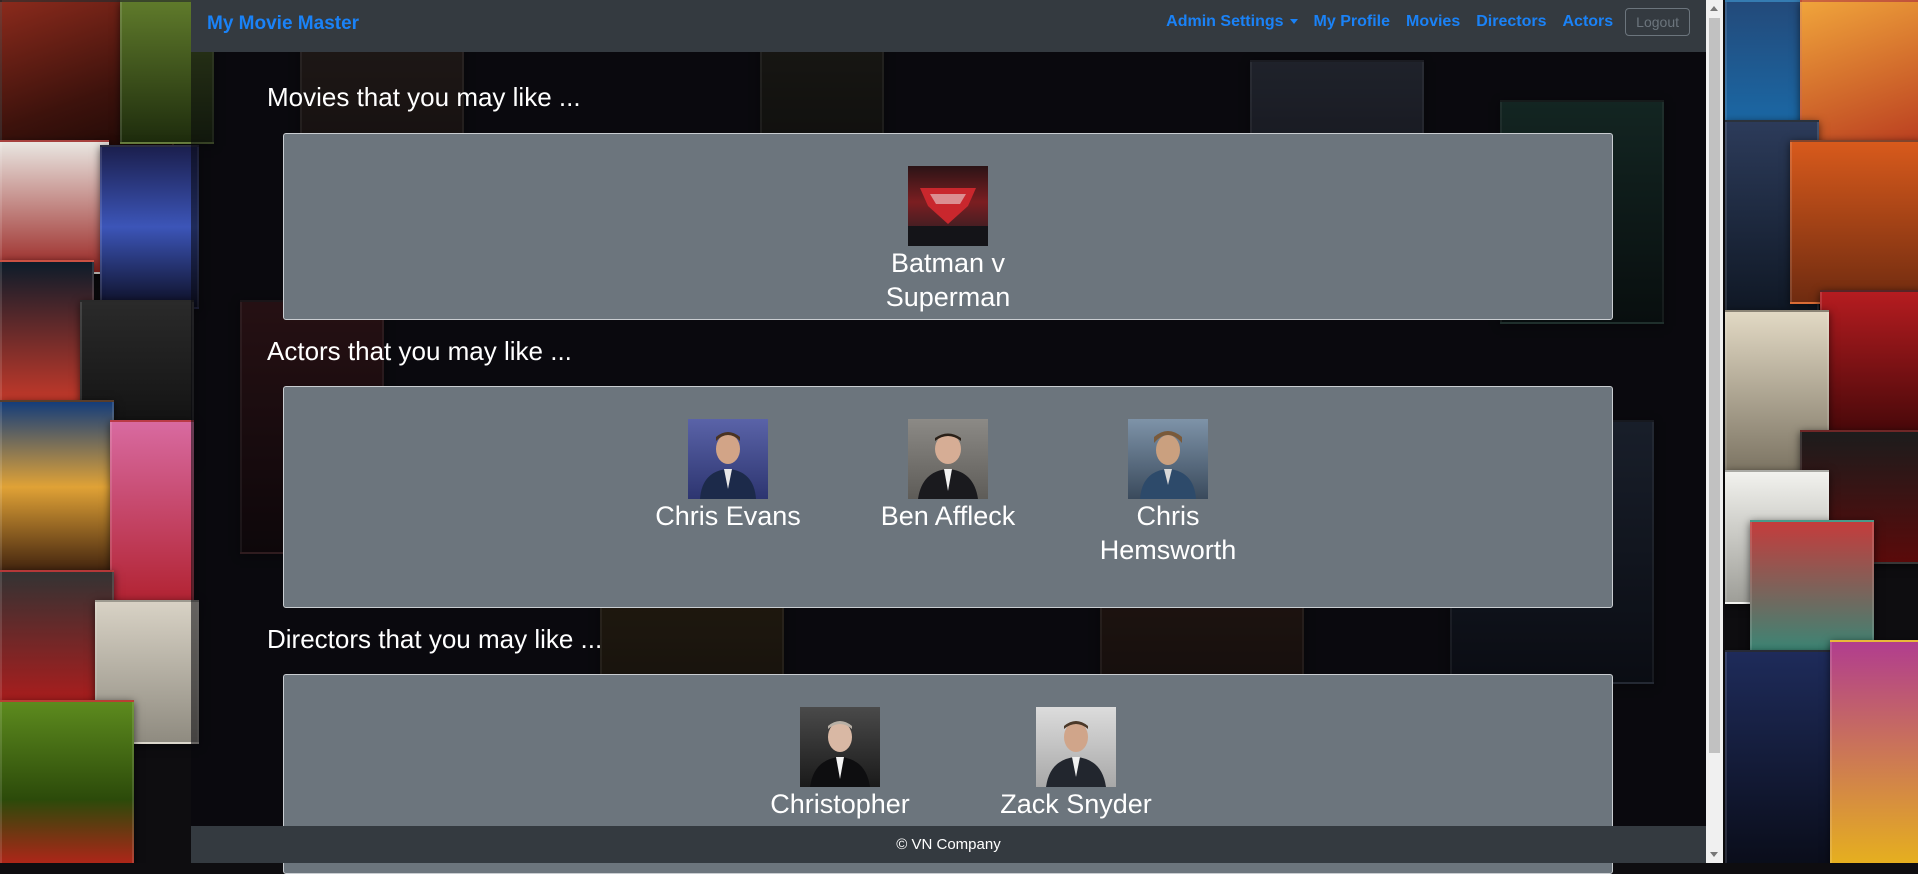 This screenshot has height=874, width=1918. What do you see at coordinates (1352, 22) in the screenshot?
I see `nav-my-profile: My Profile` at bounding box center [1352, 22].